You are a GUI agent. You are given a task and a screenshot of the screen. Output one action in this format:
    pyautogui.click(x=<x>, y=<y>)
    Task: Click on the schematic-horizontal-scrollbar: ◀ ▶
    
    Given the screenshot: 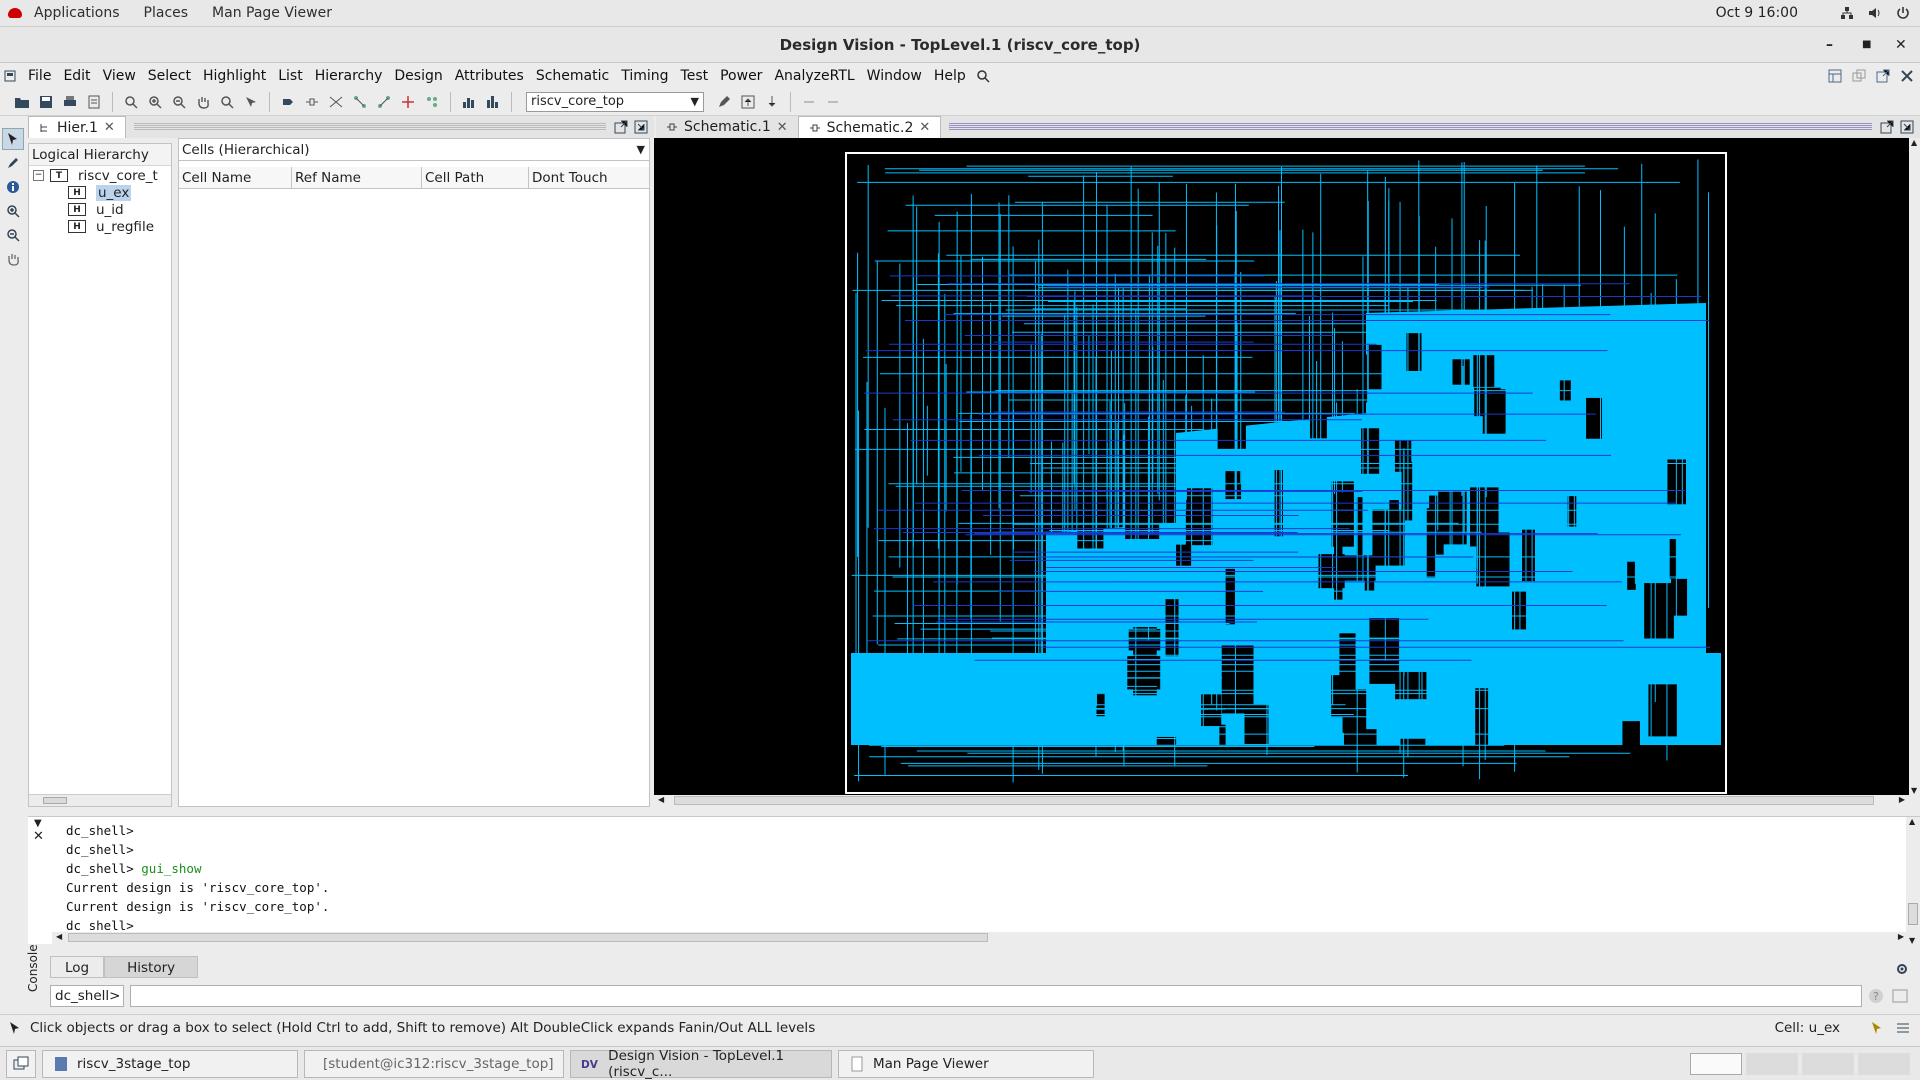 What is the action you would take?
    pyautogui.click(x=1281, y=801)
    